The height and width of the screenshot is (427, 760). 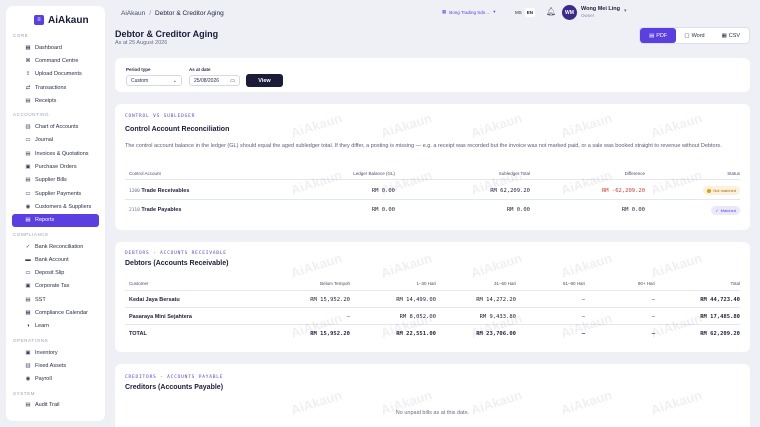 I want to click on chevron-down-icon: ⌄, so click(x=174, y=80).